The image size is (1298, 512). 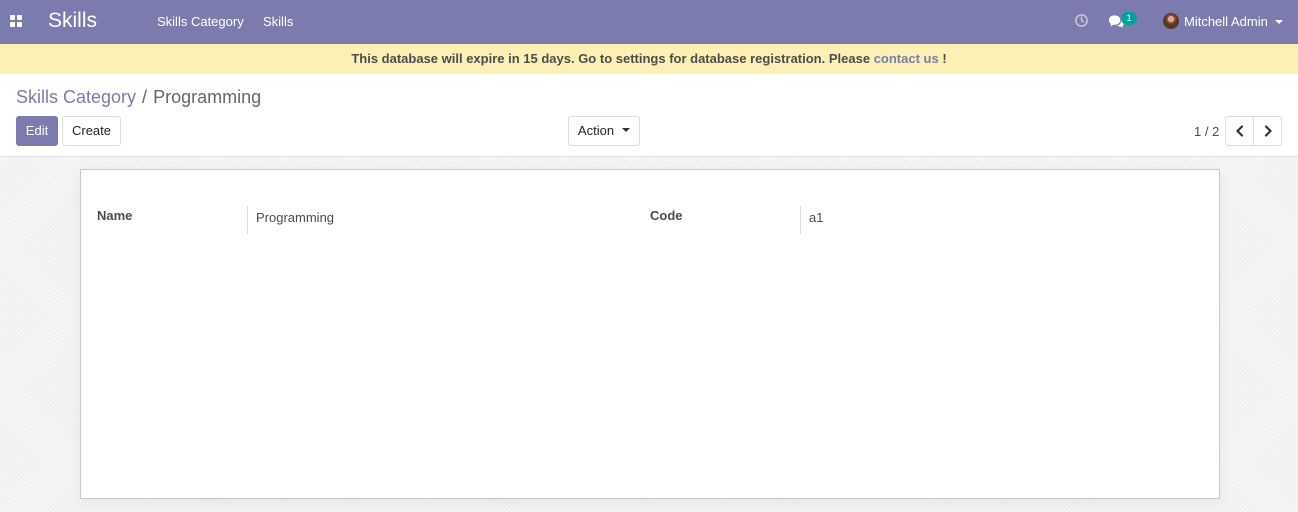 I want to click on name-field: Programming, so click(x=295, y=217).